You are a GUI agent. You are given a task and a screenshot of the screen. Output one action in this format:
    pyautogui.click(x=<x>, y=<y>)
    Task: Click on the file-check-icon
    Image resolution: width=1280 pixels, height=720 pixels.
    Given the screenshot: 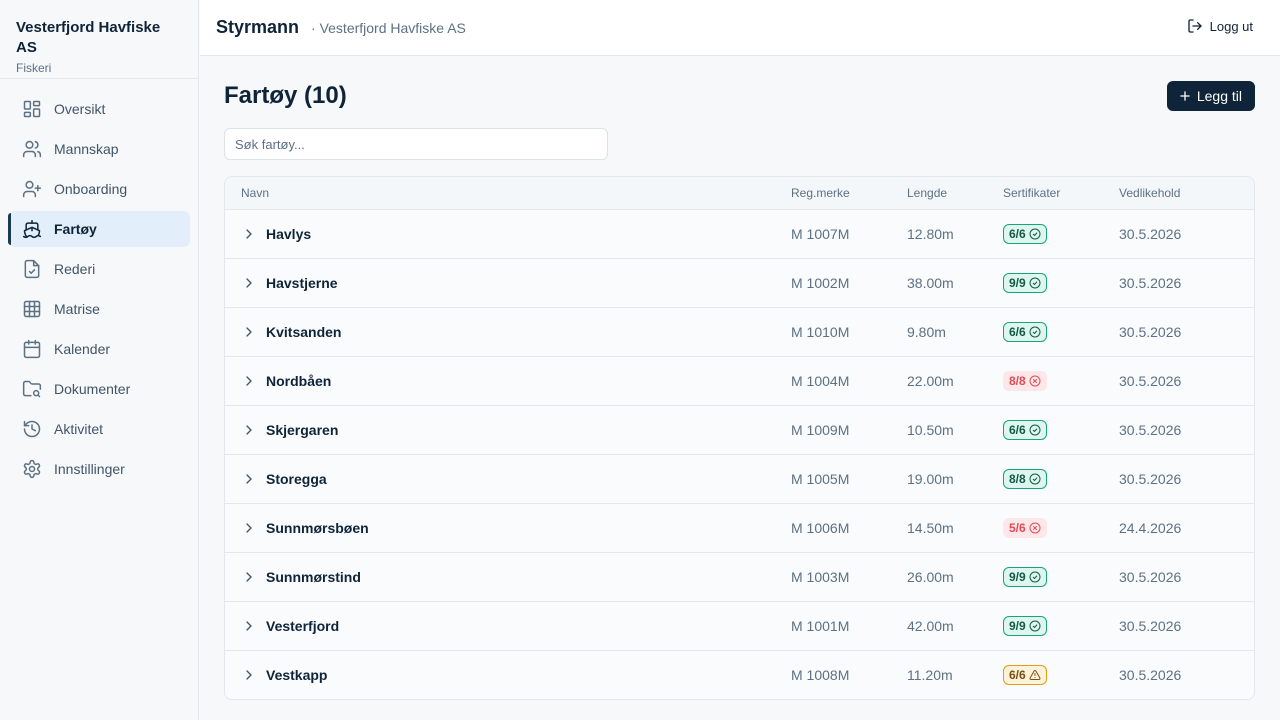 What is the action you would take?
    pyautogui.click(x=32, y=269)
    